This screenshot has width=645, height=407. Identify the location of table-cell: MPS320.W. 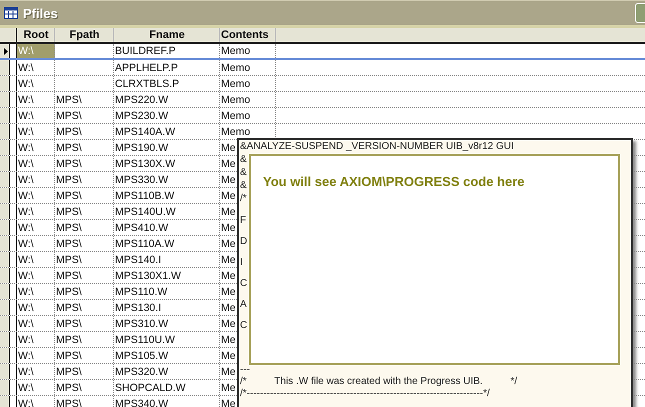
(141, 372).